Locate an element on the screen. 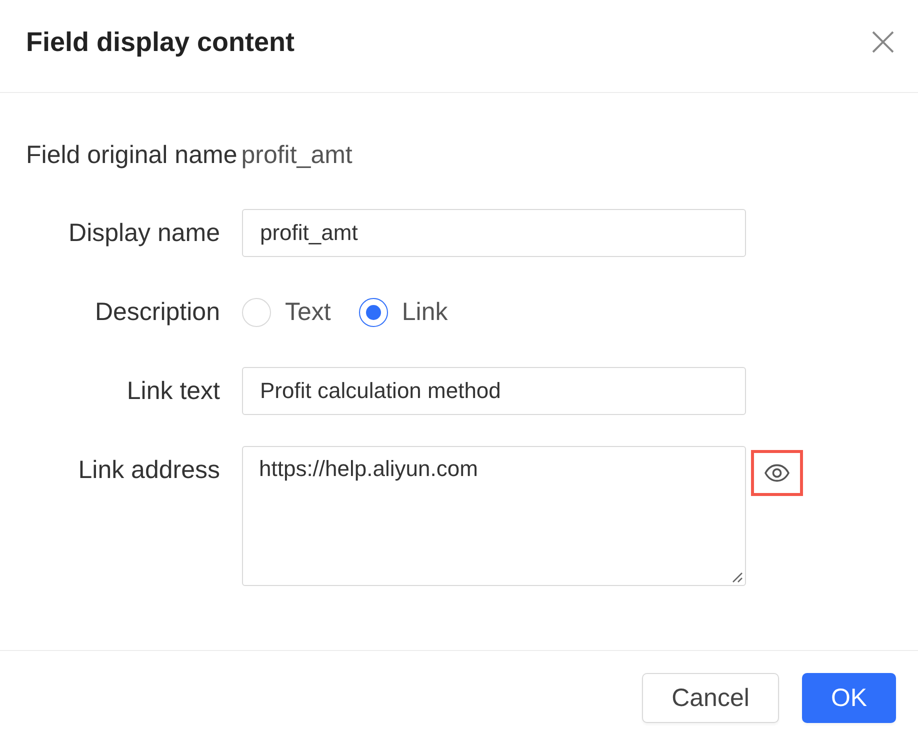 The width and height of the screenshot is (918, 738). cancel-button: Cancel is located at coordinates (710, 698).